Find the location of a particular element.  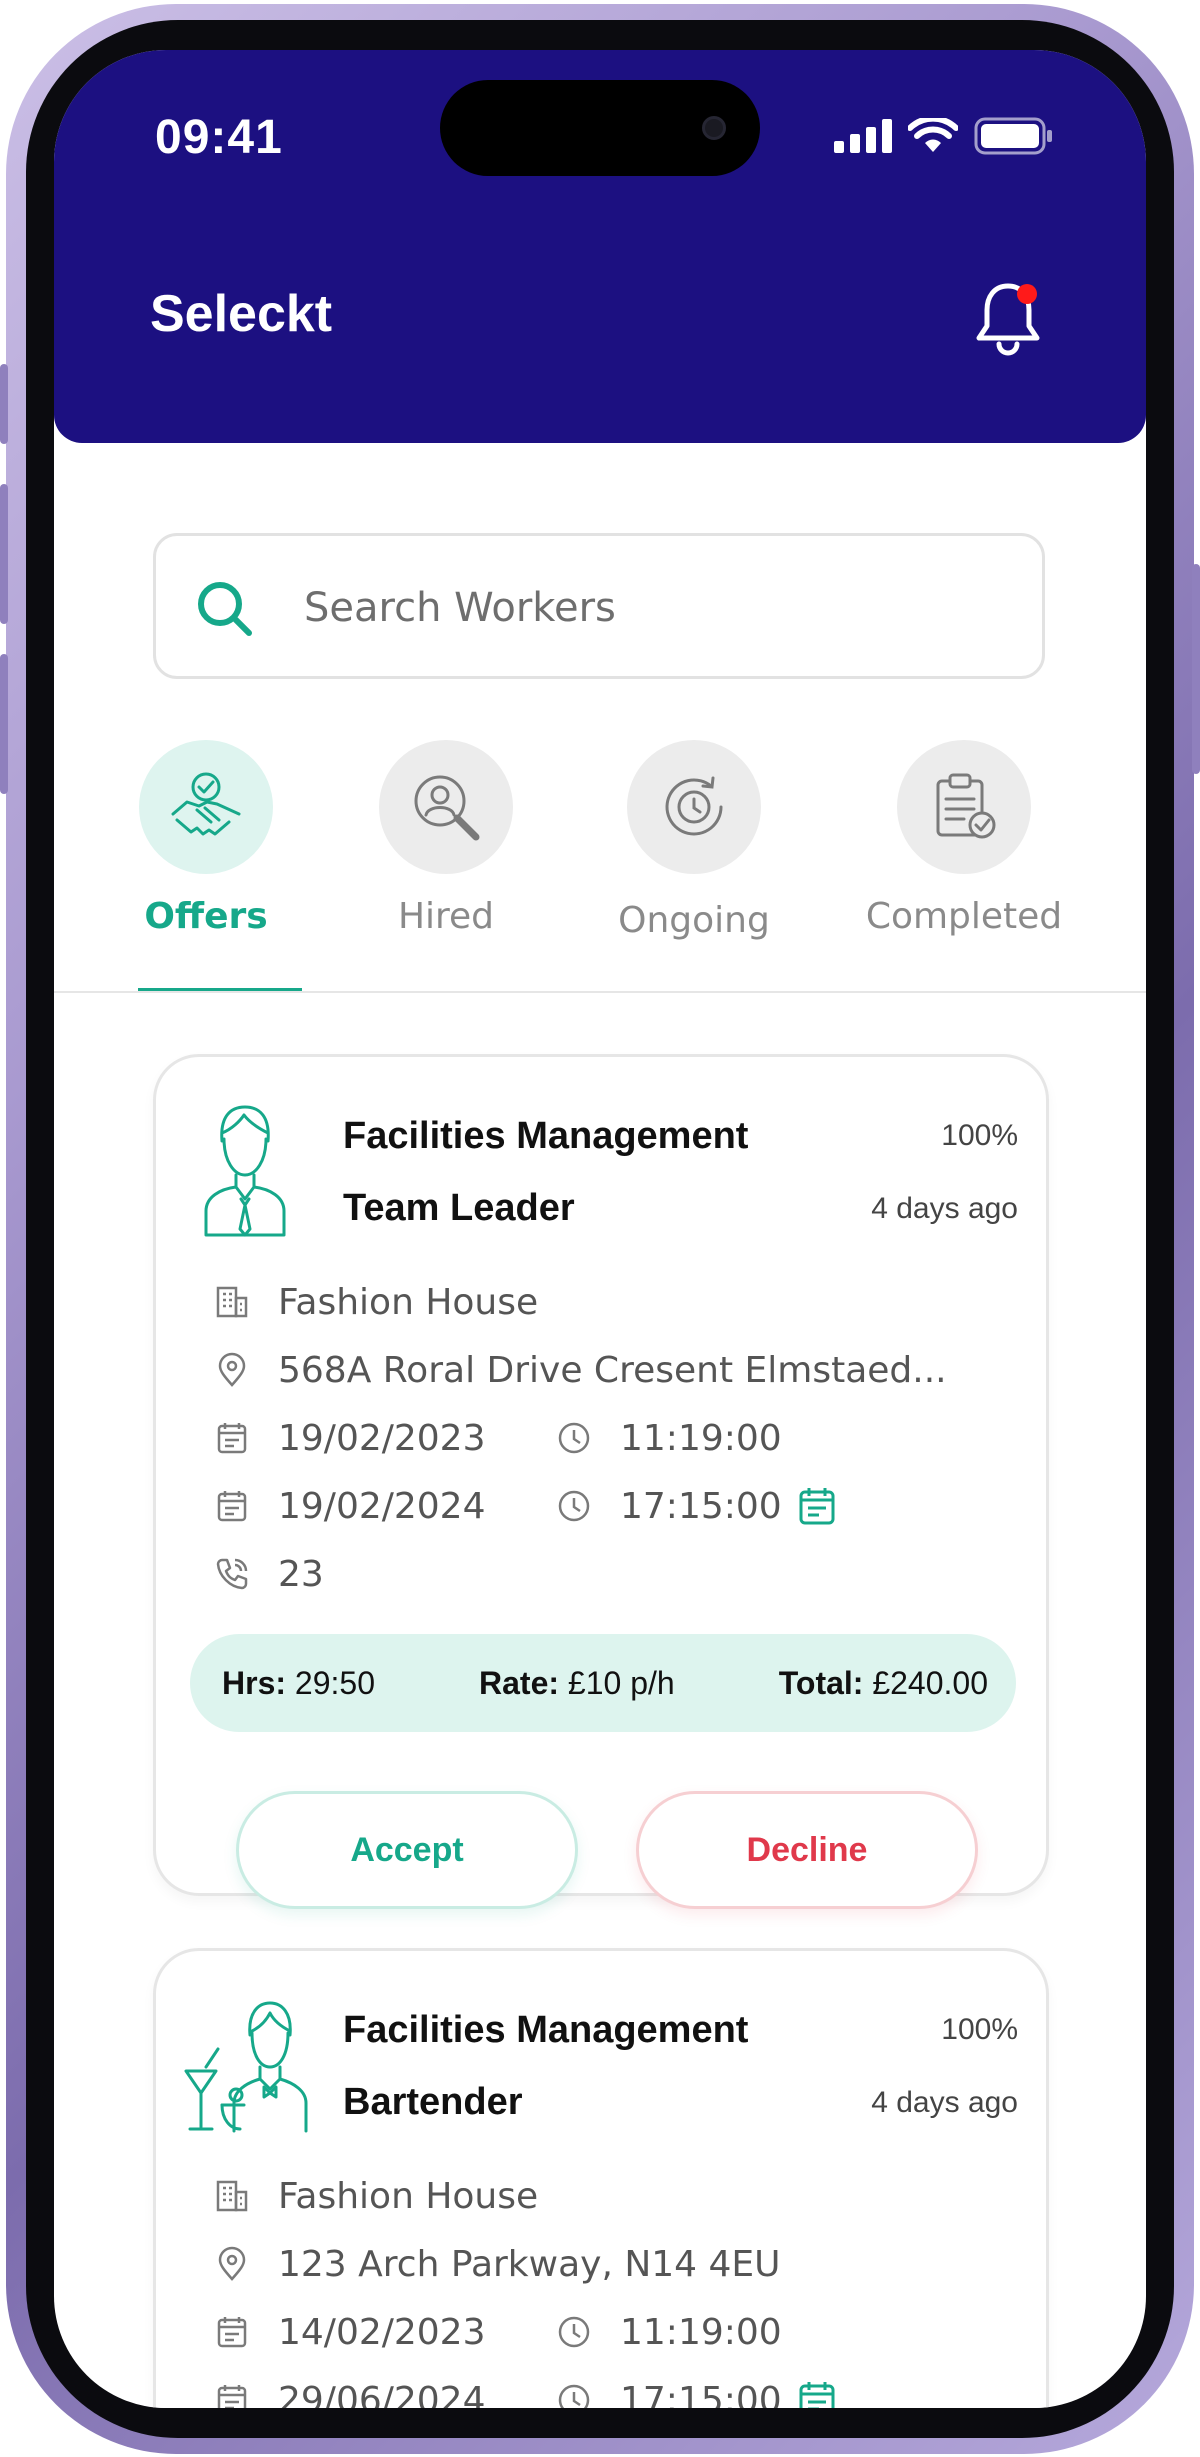

address-row: 123 Arch Parkway, N14 4EU is located at coordinates (497, 2264).